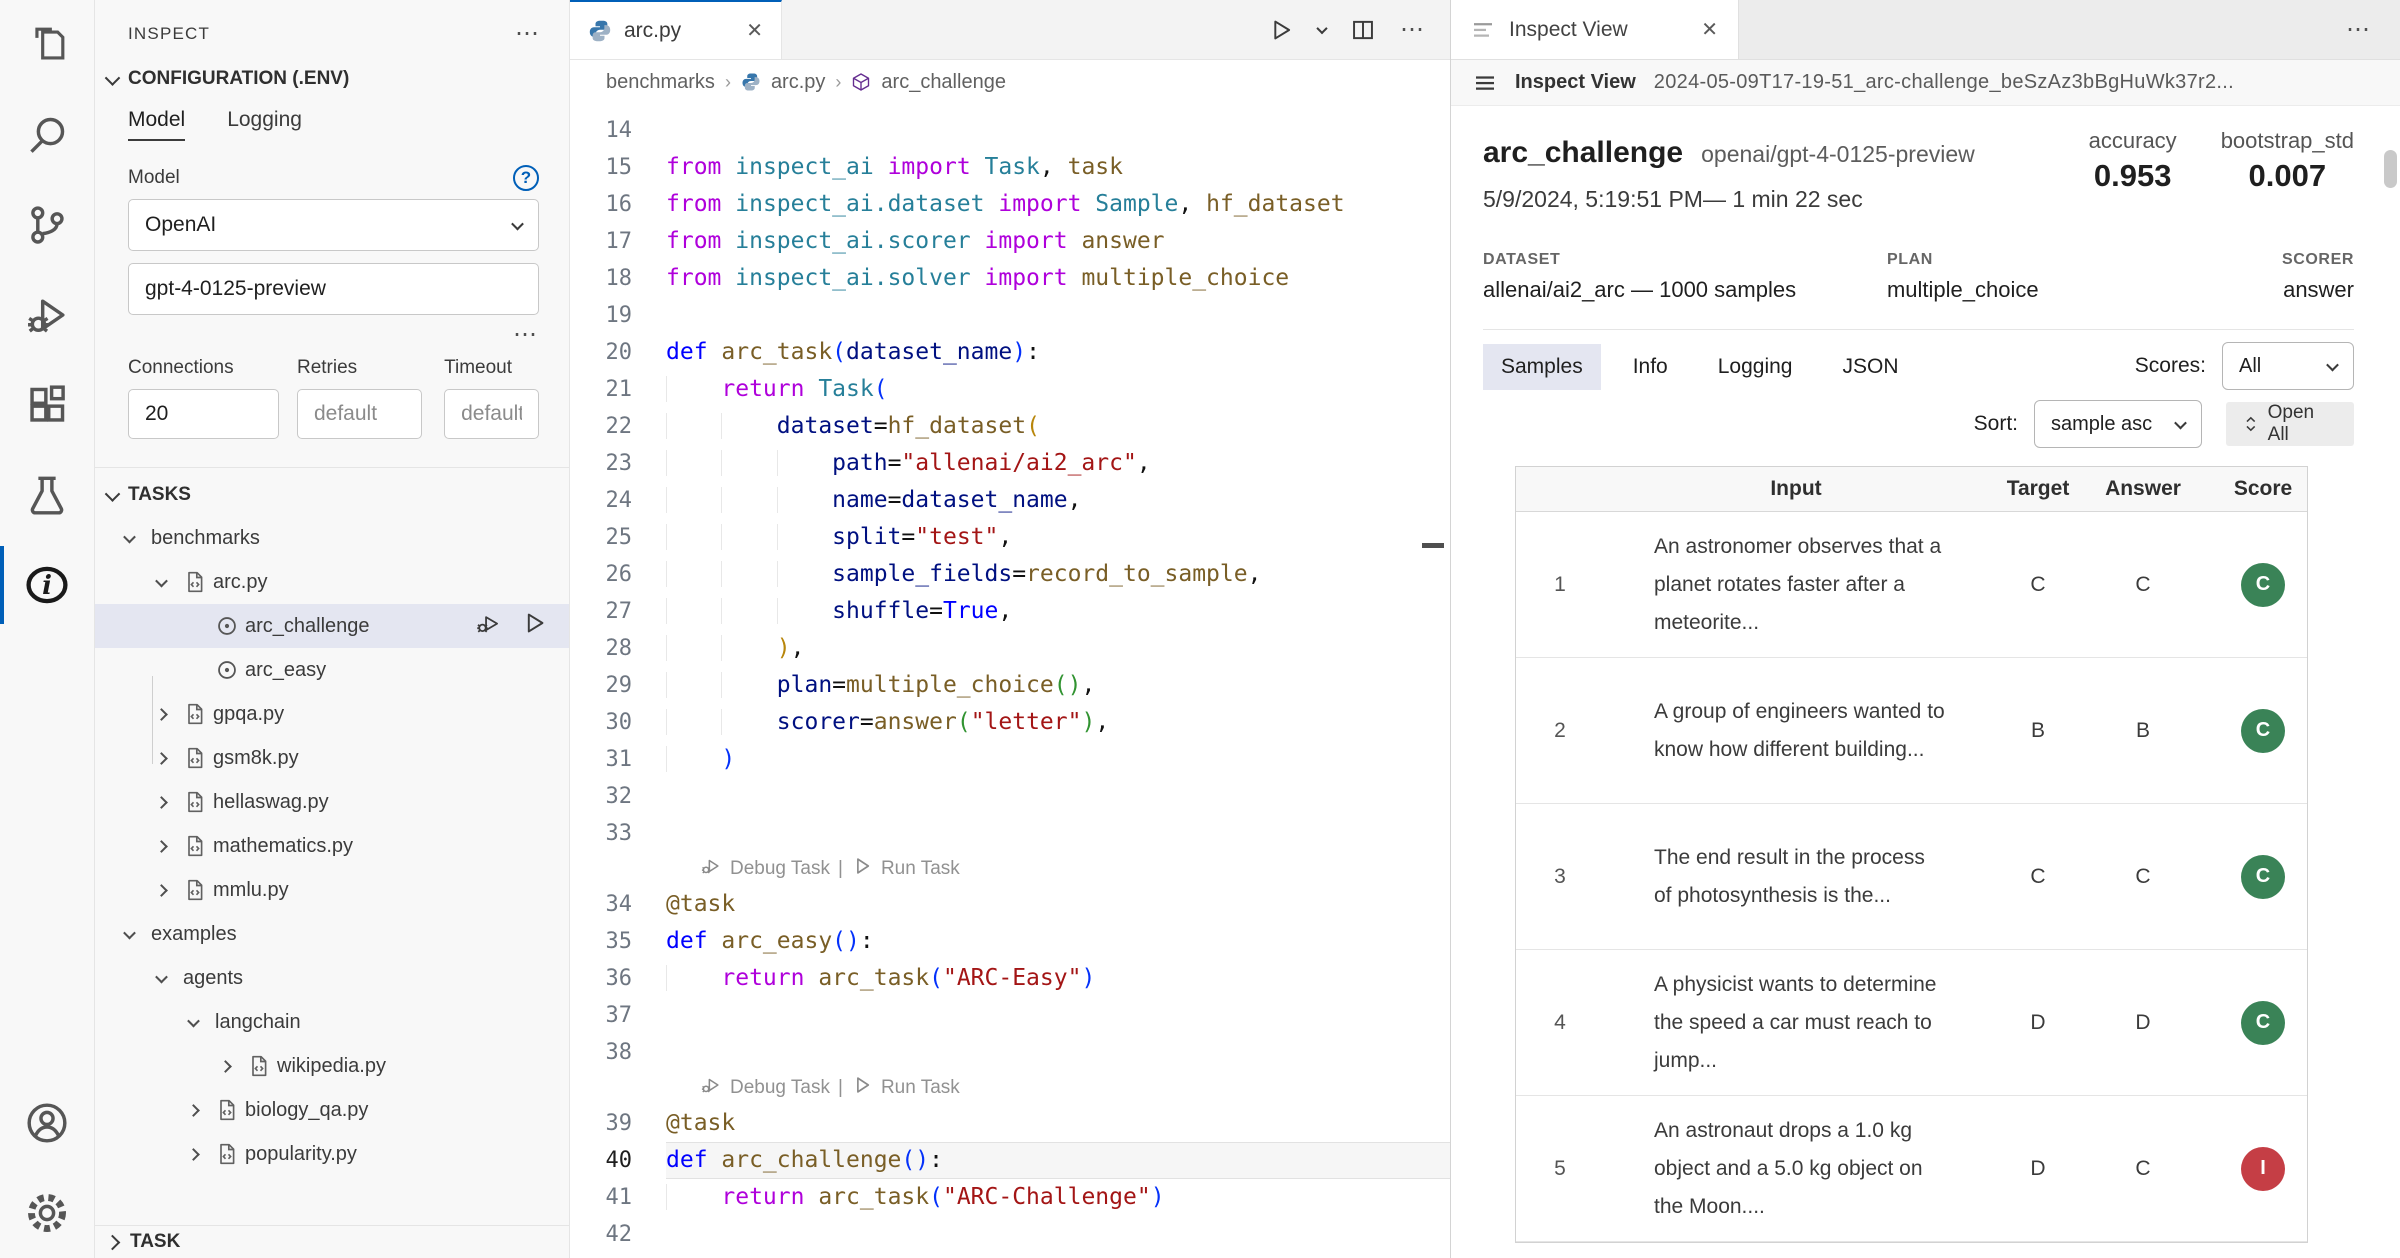 This screenshot has width=2400, height=1258. I want to click on code-line-24: 24 name=dataset_name,, so click(1010, 500).